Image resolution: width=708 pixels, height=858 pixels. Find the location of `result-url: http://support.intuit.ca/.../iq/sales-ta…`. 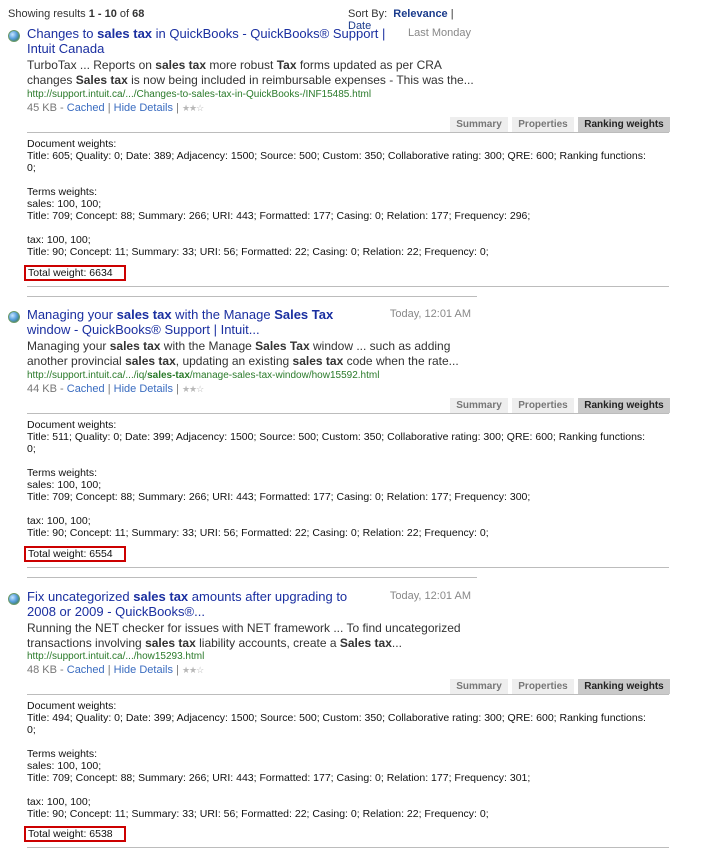

result-url: http://support.intuit.ca/.../iq/sales-ta… is located at coordinates (203, 375).